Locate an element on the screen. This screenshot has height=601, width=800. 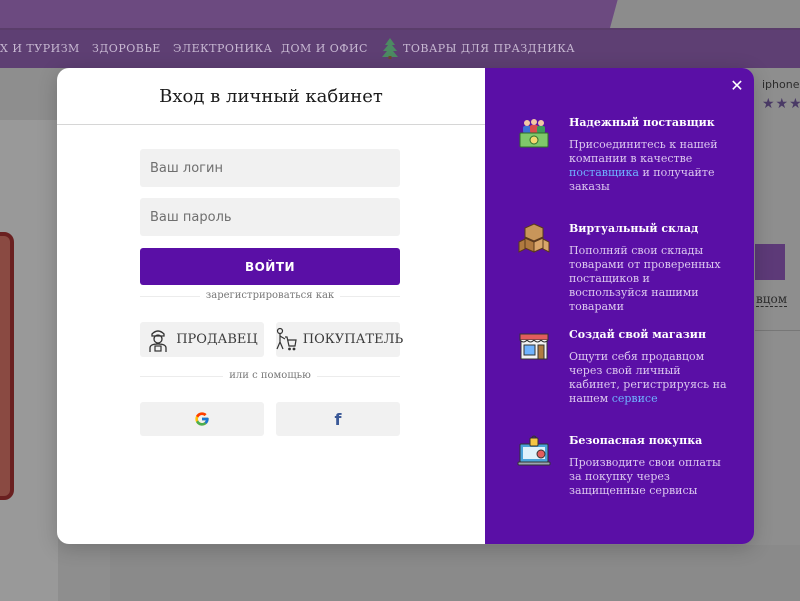
bottom-content-area is located at coordinates (455, 573).